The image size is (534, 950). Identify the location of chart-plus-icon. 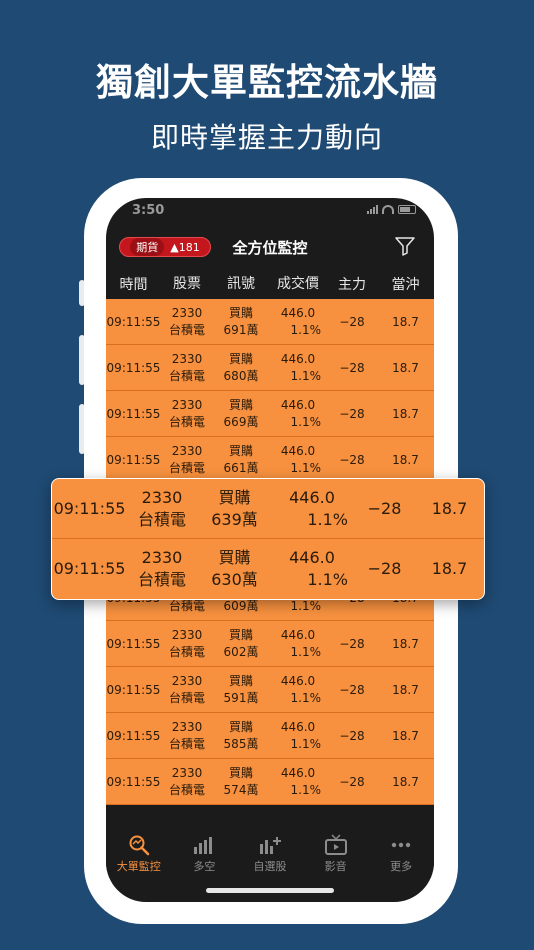
(270, 845).